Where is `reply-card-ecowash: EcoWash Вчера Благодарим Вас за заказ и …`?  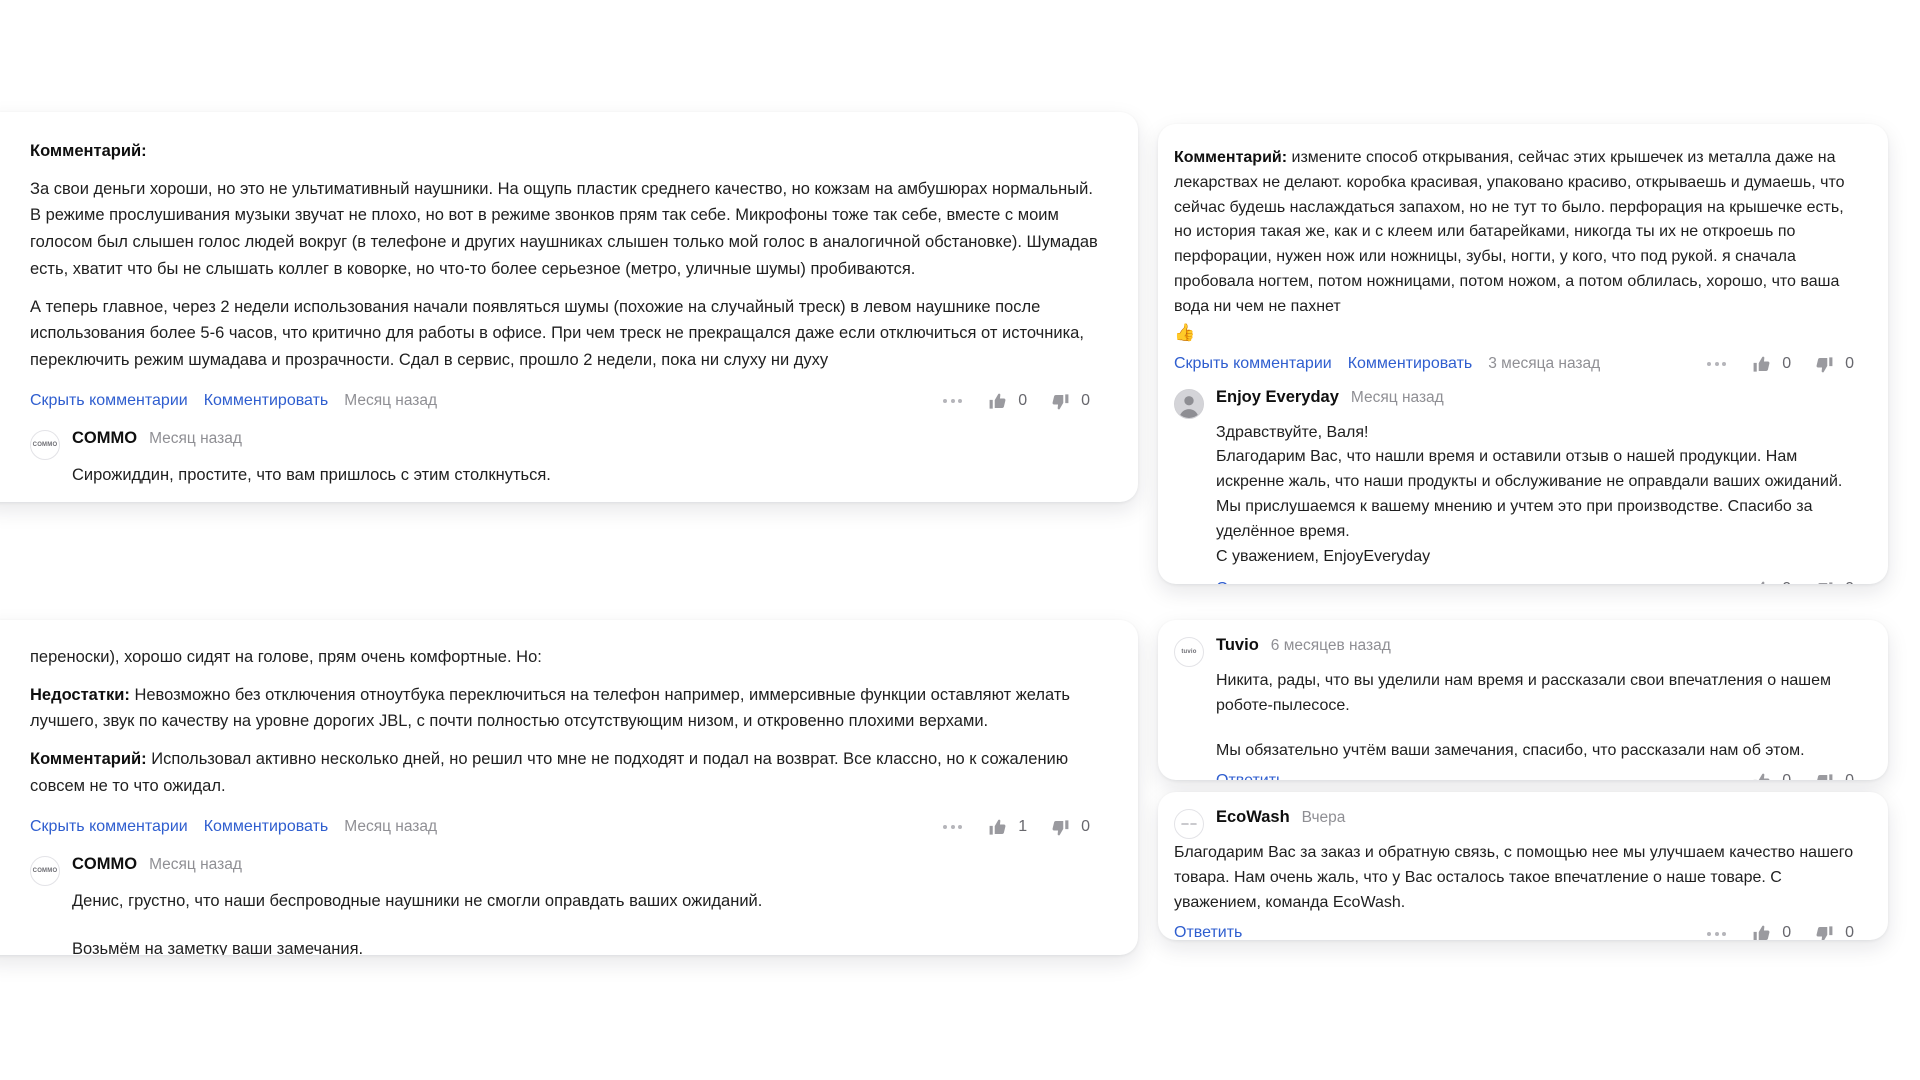
reply-card-ecowash: EcoWash Вчера Благодарим Вас за заказ и … is located at coordinates (1523, 866).